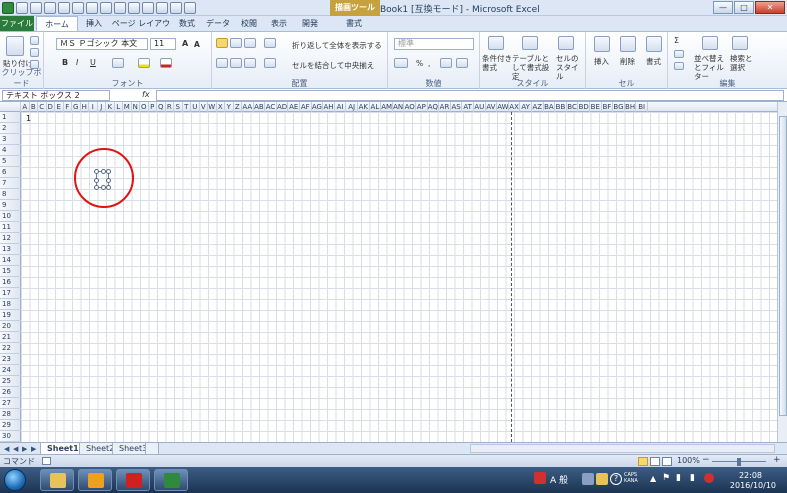  I want to click on paint-icon, so click(106, 8).